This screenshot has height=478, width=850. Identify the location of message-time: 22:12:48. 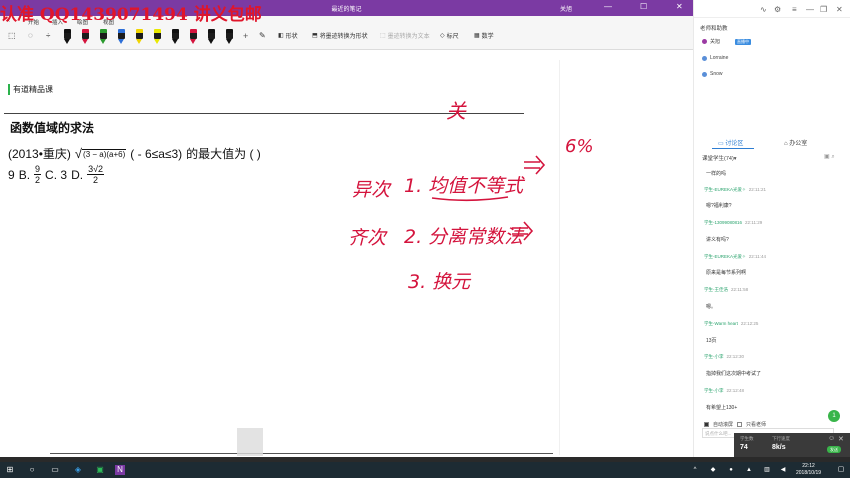
(735, 390).